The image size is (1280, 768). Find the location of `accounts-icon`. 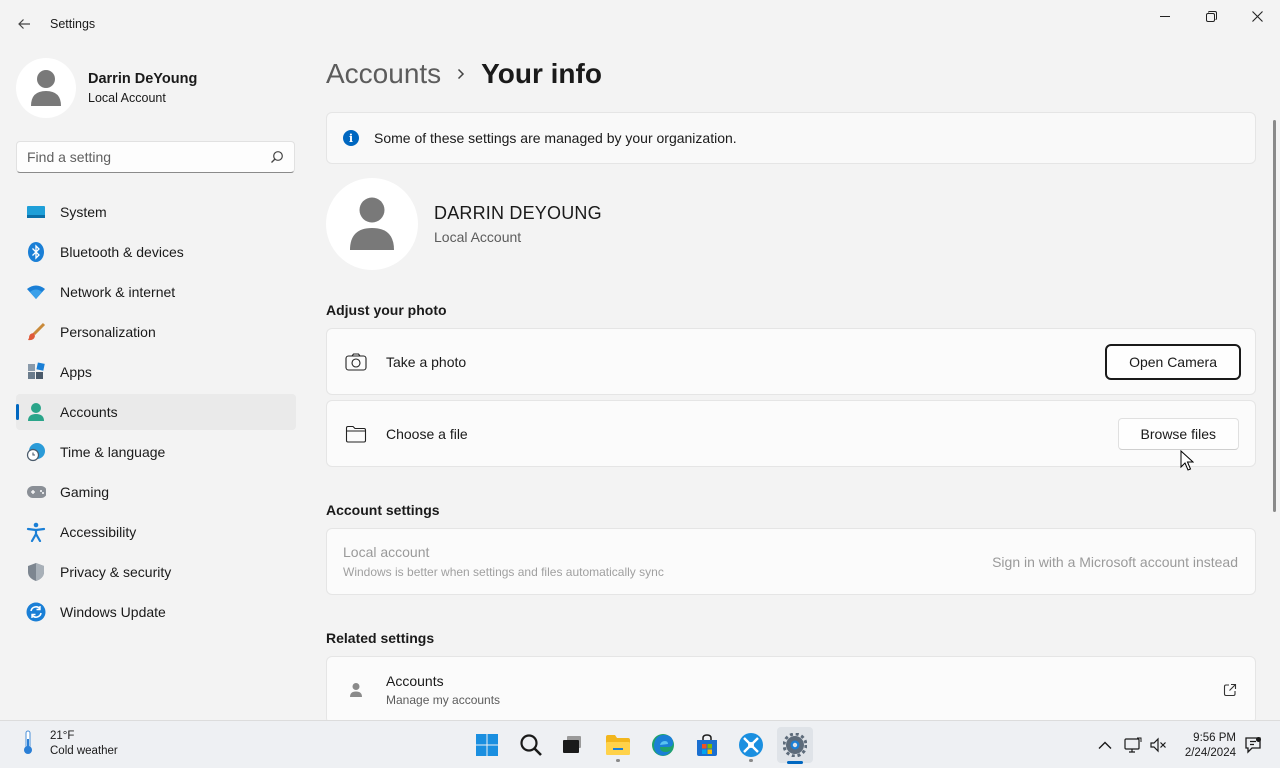

accounts-icon is located at coordinates (36, 412).